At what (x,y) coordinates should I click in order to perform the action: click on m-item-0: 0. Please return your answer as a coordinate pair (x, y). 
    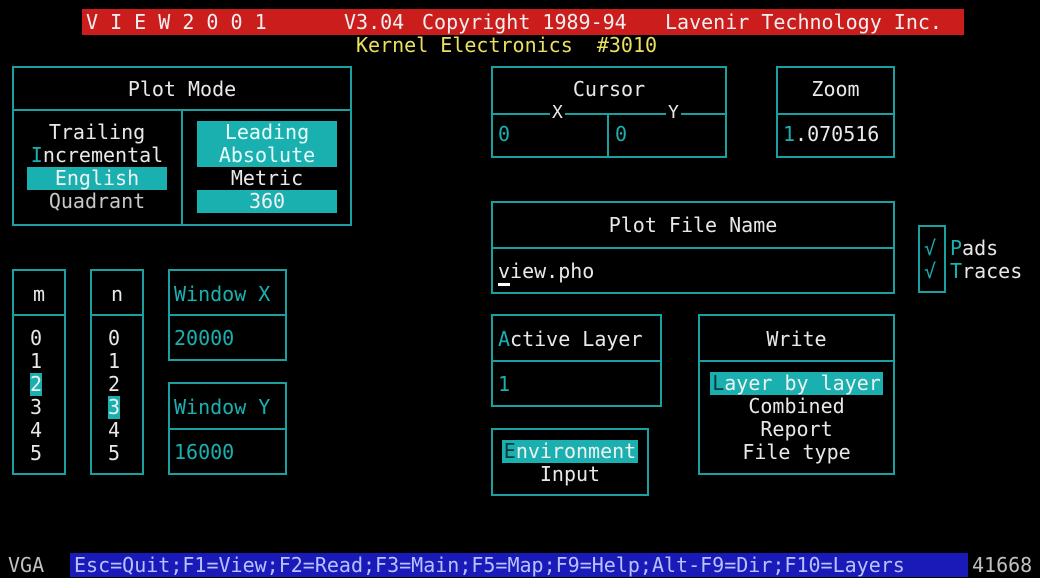
    Looking at the image, I should click on (36, 338).